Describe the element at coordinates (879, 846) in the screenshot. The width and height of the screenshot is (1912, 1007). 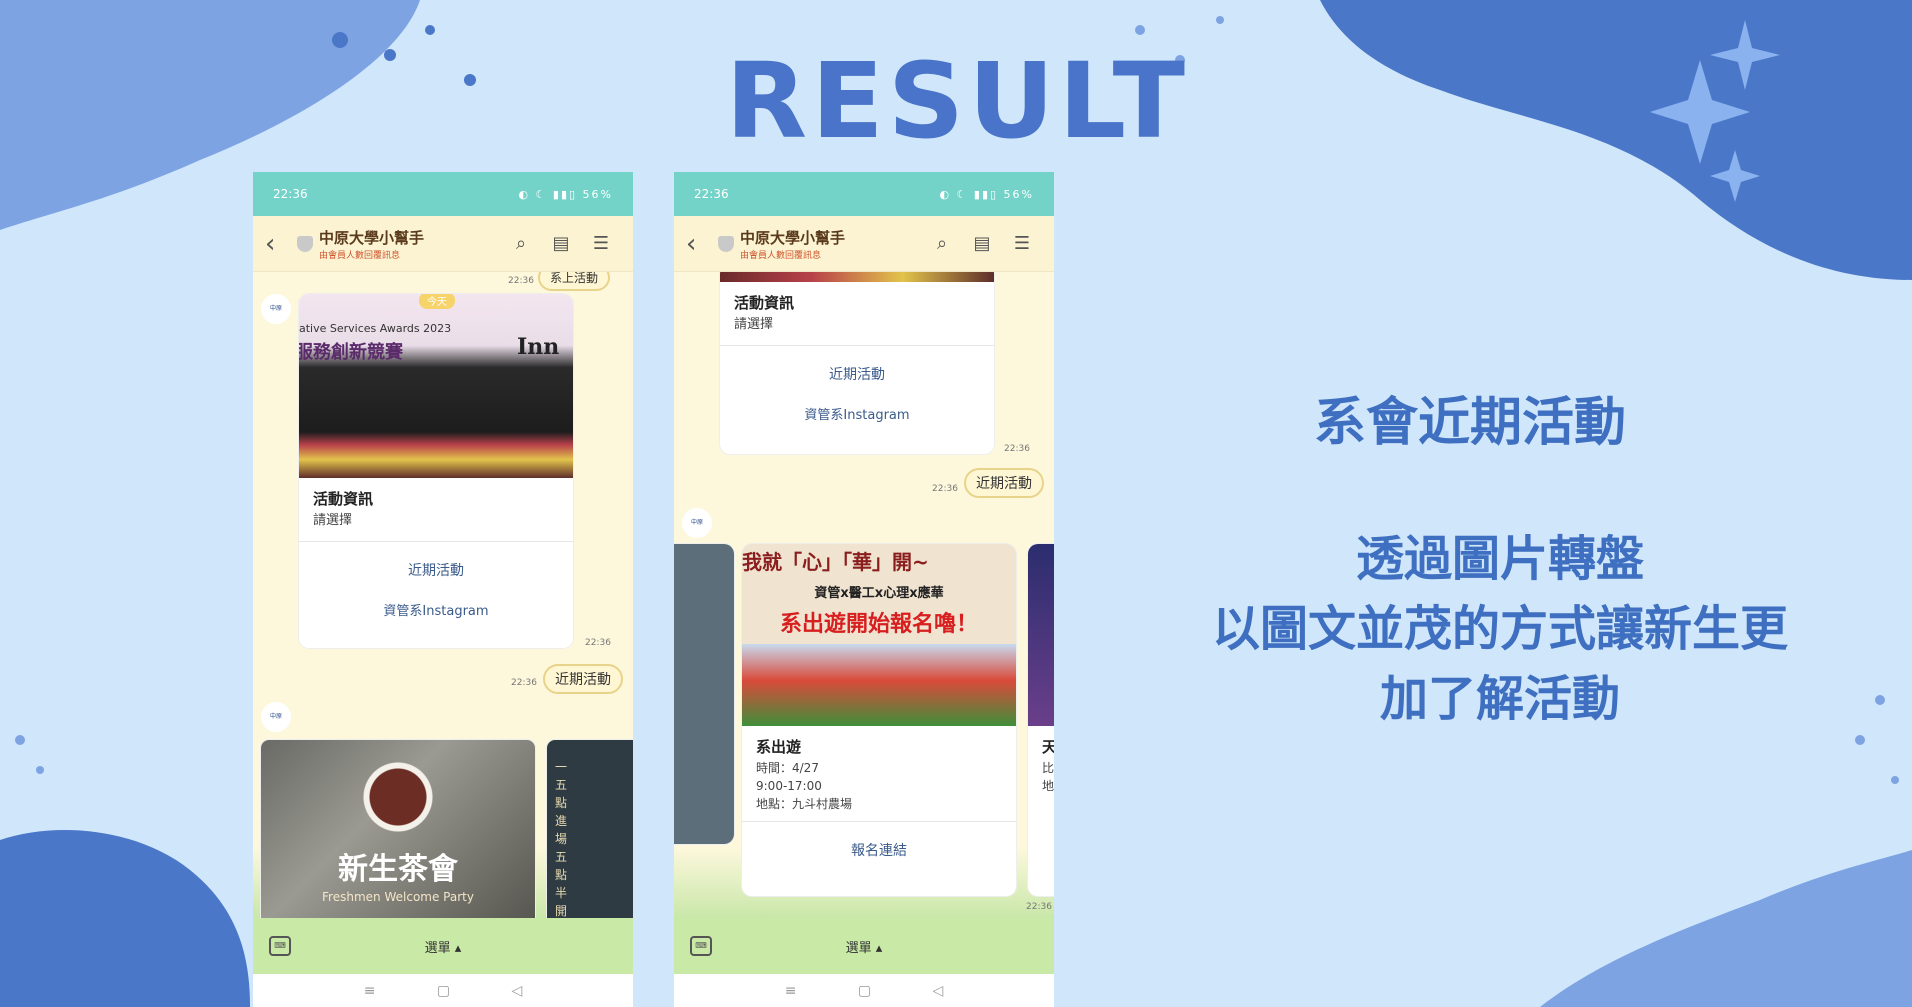
I see `signup-link-button: 報名連結` at that location.